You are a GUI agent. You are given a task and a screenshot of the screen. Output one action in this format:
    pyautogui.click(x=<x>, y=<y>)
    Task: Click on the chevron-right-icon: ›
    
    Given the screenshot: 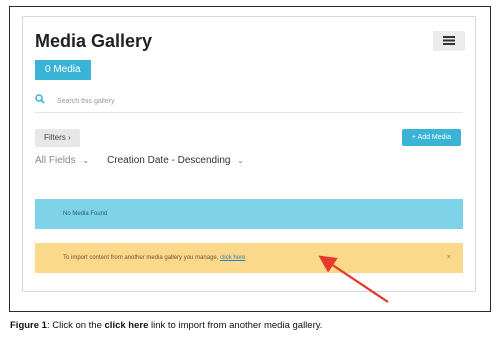 What is the action you would take?
    pyautogui.click(x=69, y=137)
    